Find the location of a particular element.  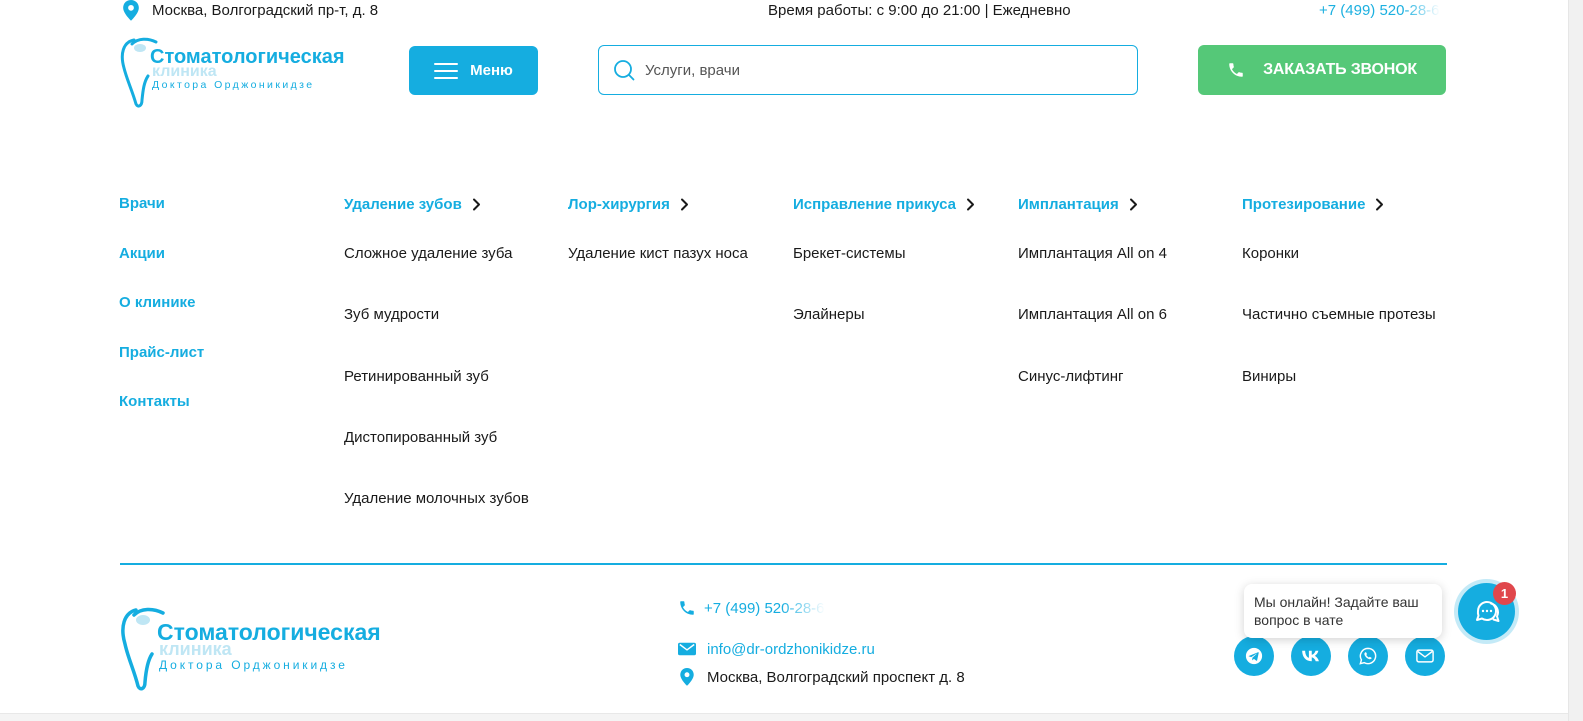

menu-item: Брекет-системы is located at coordinates (849, 253).